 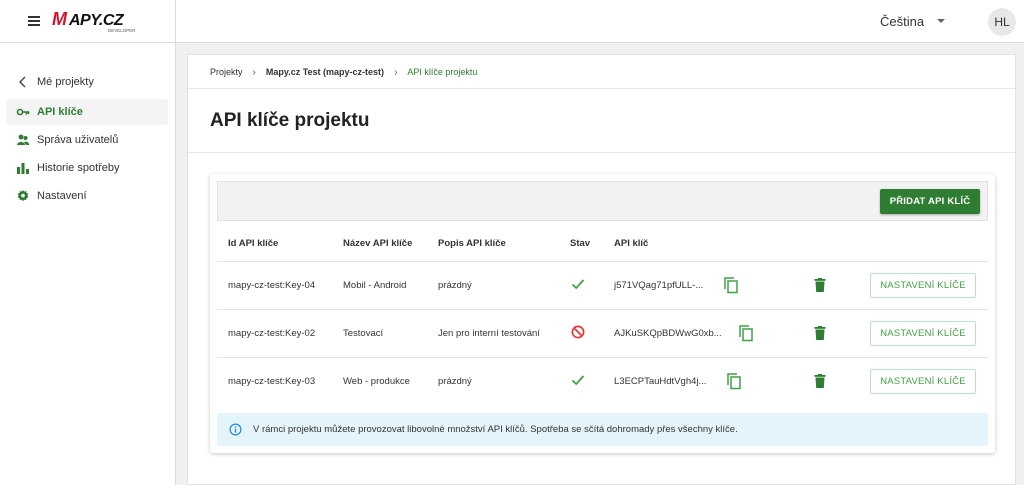 I want to click on svg-text: APY.CZ, so click(x=96, y=20).